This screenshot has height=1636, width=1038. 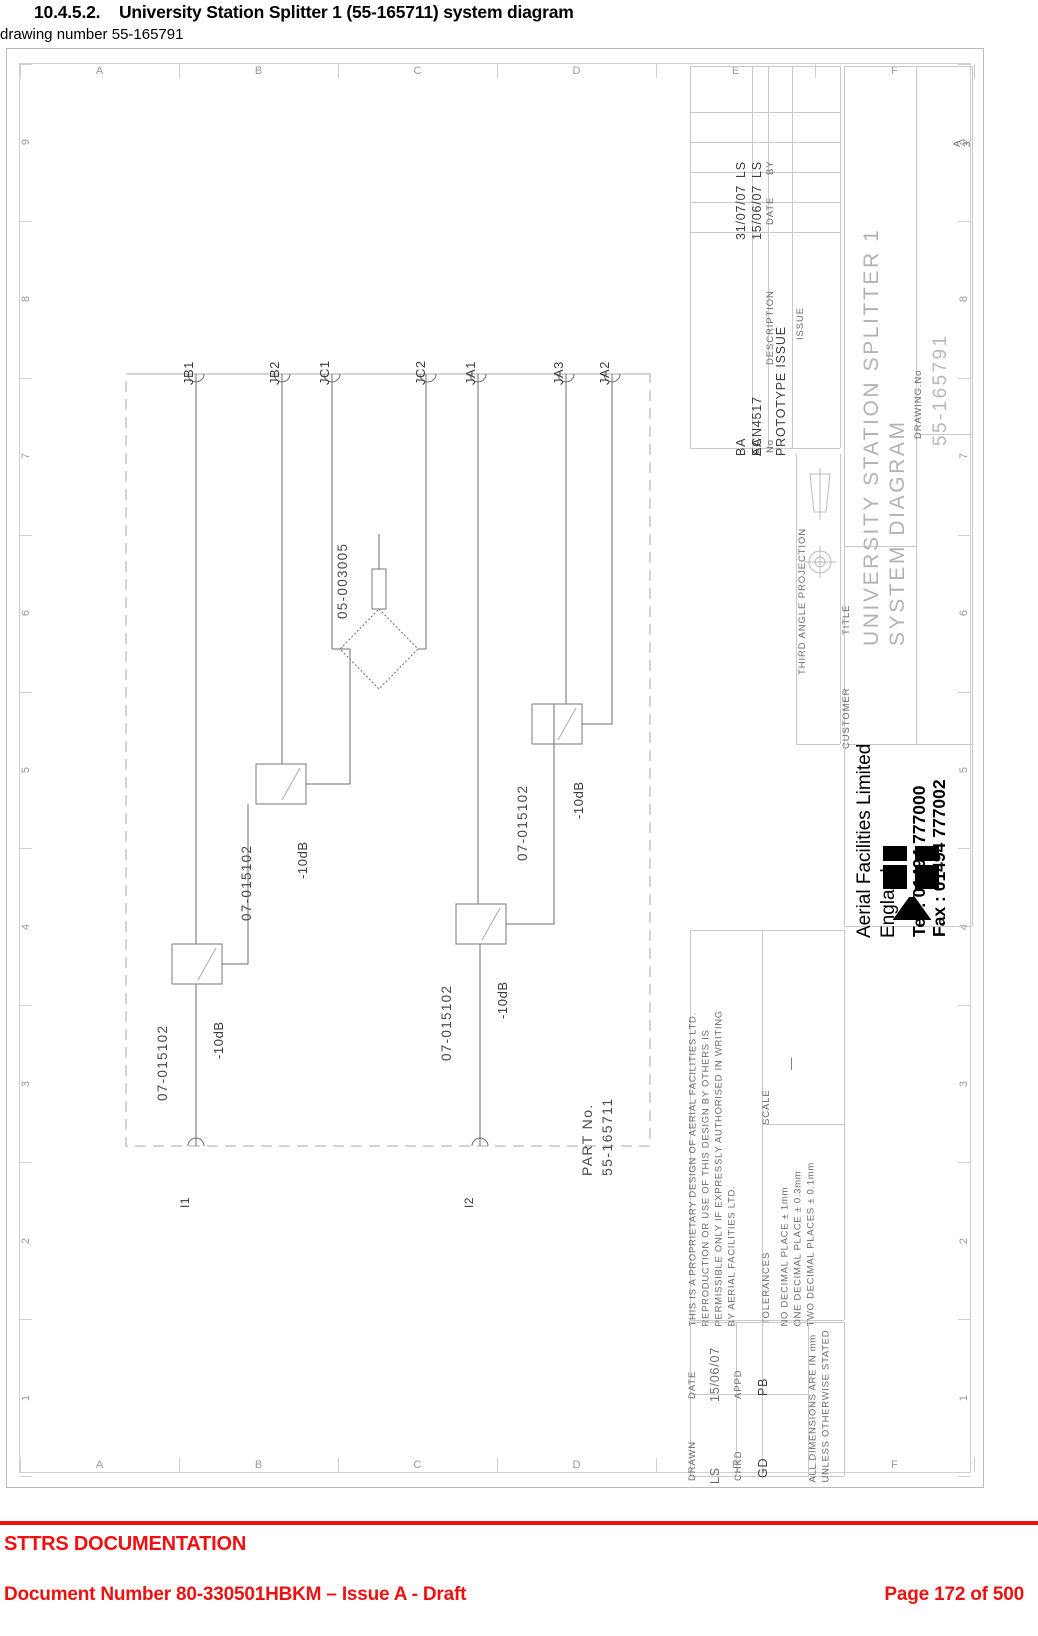 What do you see at coordinates (519, 1523) in the screenshot?
I see `footer-rule` at bounding box center [519, 1523].